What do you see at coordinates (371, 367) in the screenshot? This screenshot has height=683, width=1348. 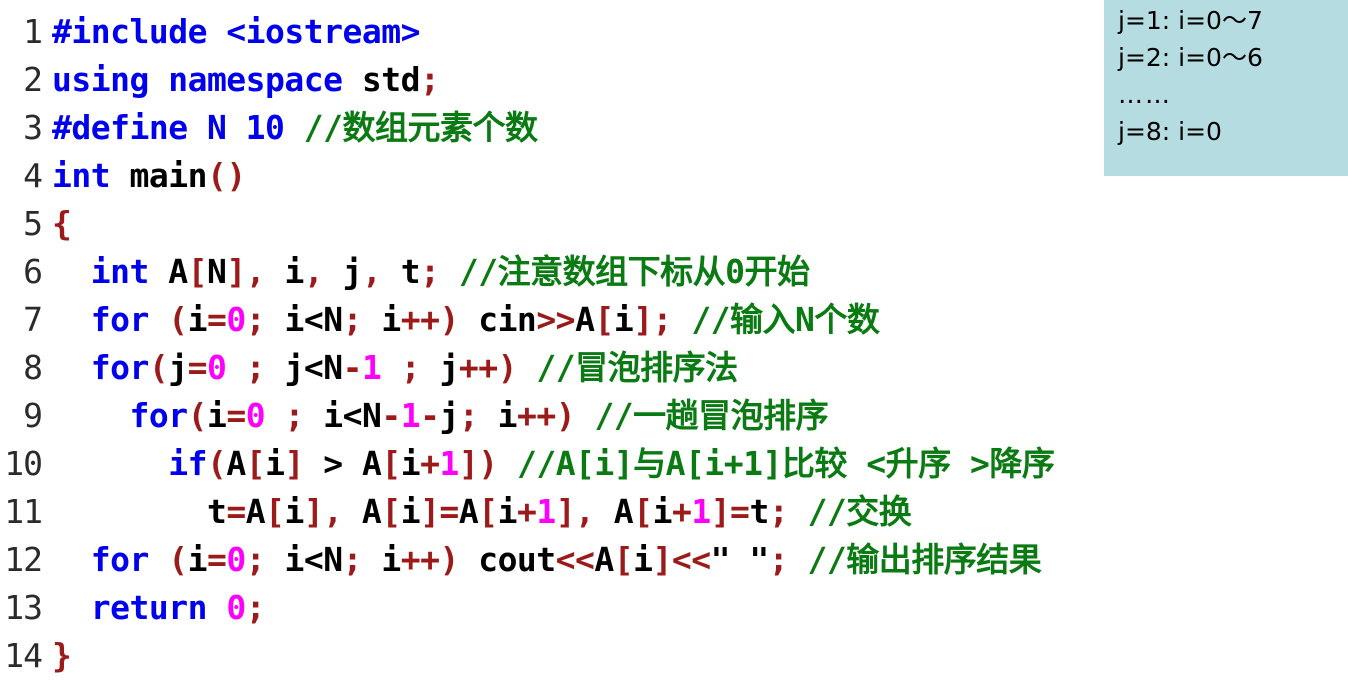 I see `code-token-num: 1` at bounding box center [371, 367].